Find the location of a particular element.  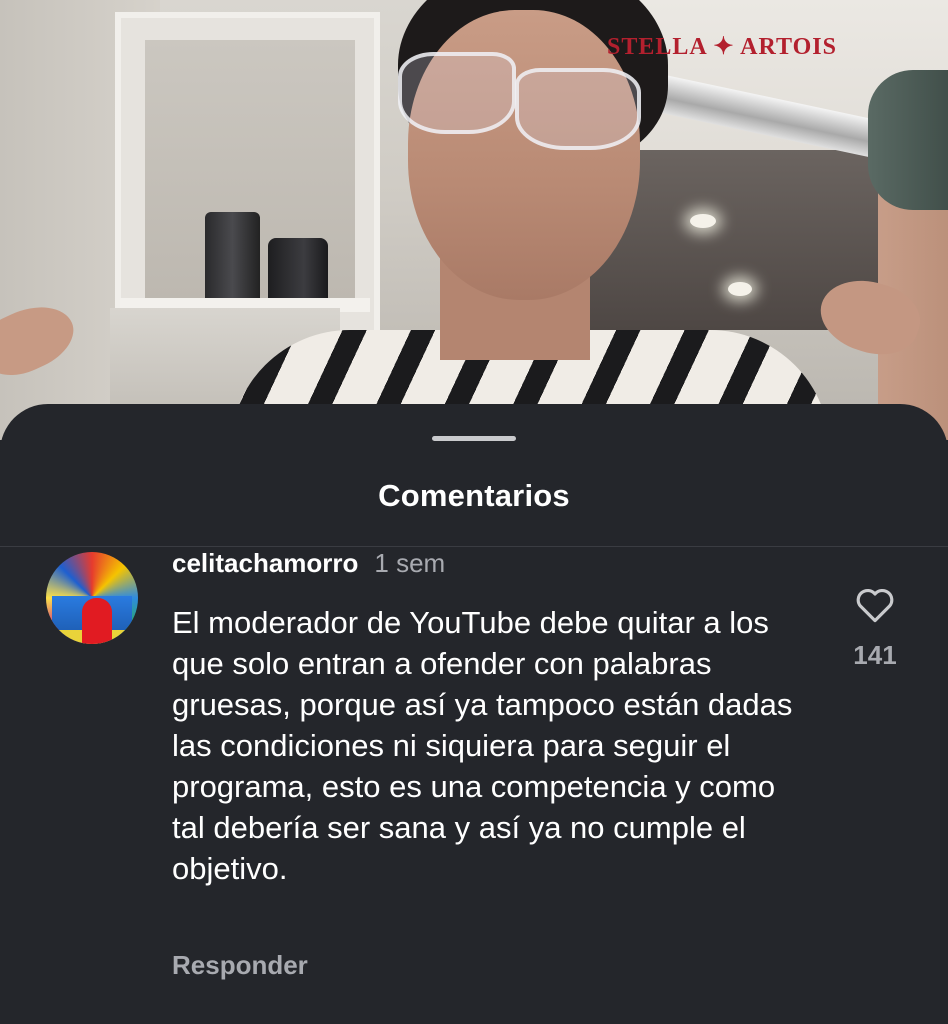

avatar is located at coordinates (92, 598).